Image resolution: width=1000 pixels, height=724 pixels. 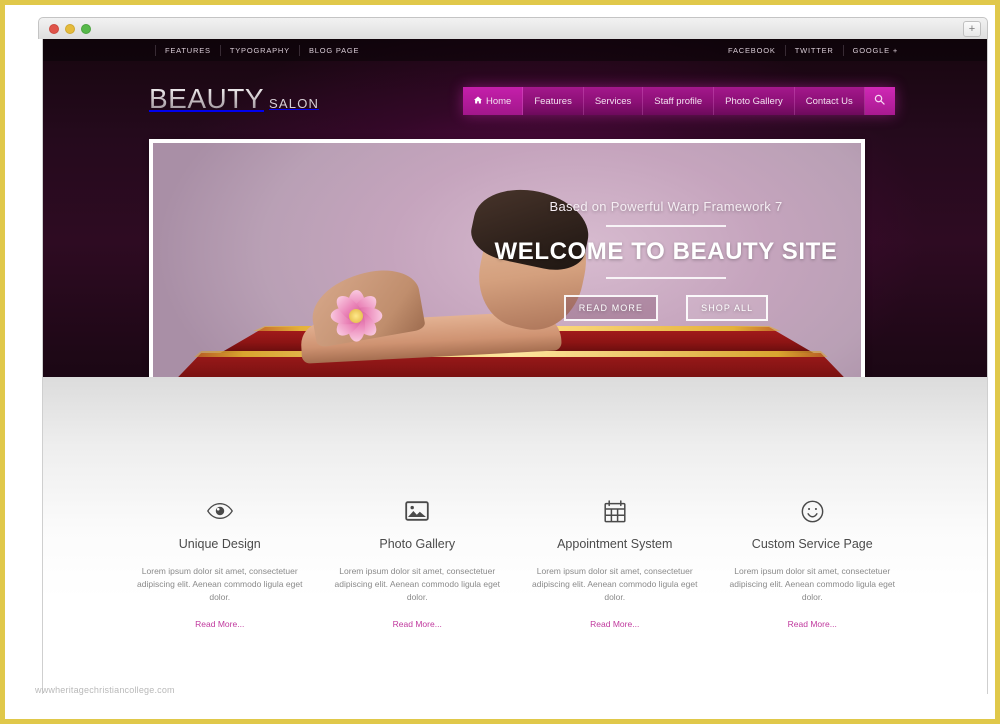 What do you see at coordinates (812, 544) in the screenshot?
I see `feature-title: Custom Service Page` at bounding box center [812, 544].